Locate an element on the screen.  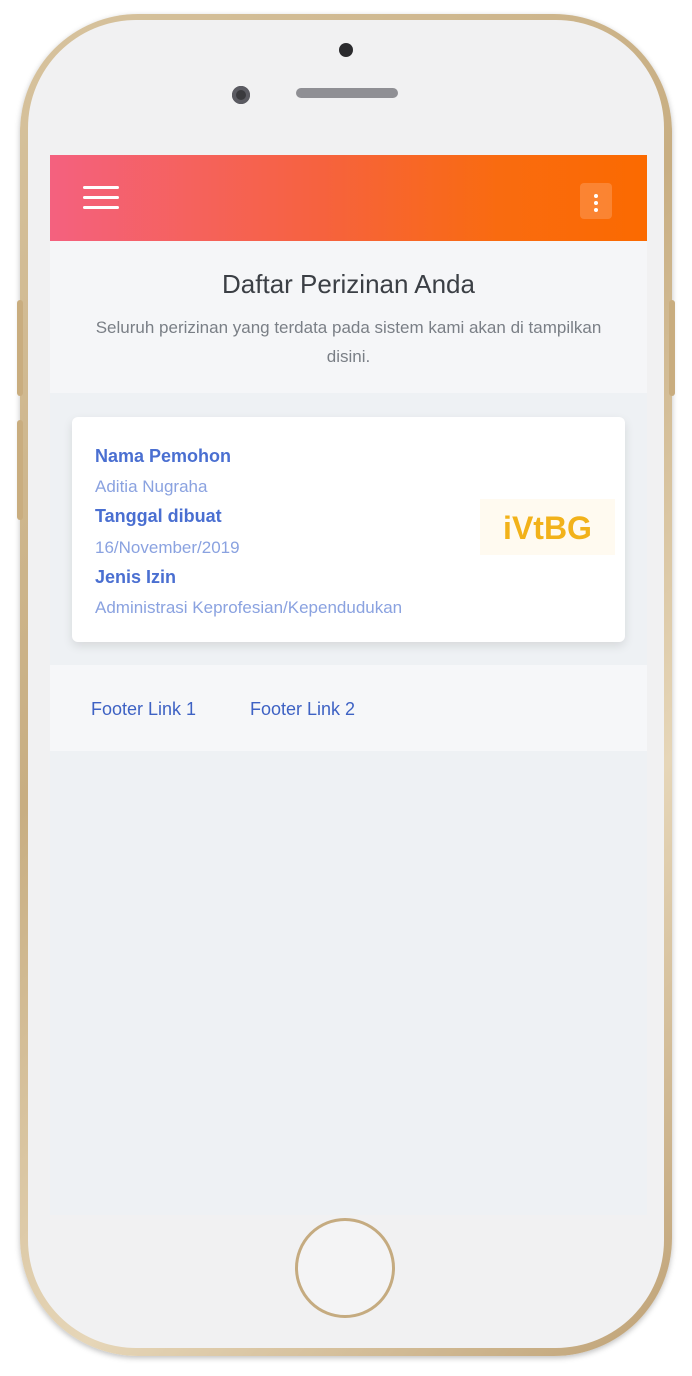
footer: Footer Link 1 Footer Link 2 is located at coordinates (348, 708).